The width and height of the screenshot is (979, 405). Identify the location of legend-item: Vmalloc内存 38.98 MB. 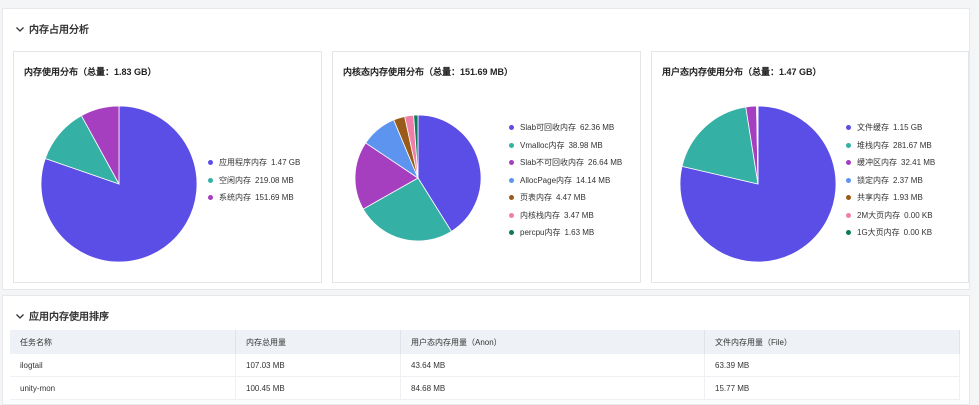
(565, 146).